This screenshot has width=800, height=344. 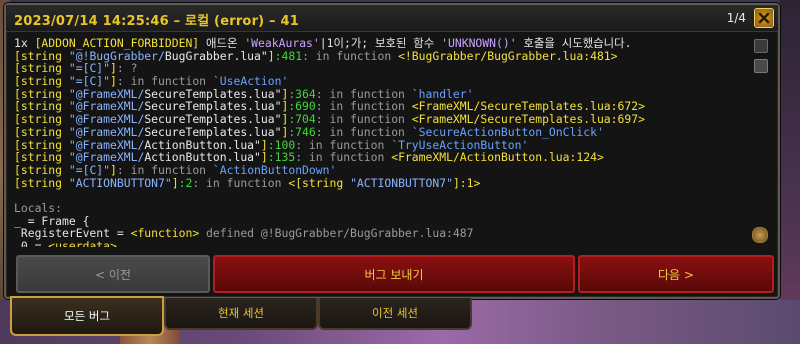 I want to click on tab-all-bugs: 모든 버그, so click(x=87, y=316).